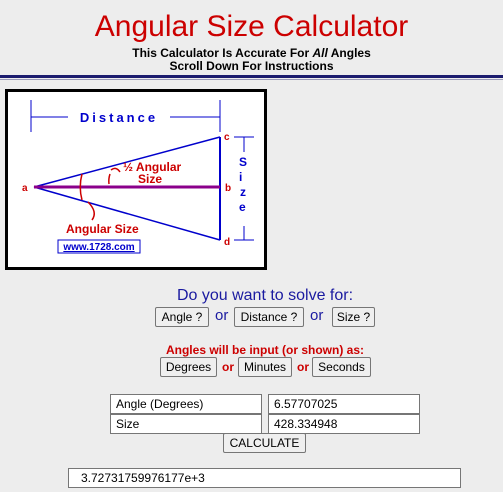 The width and height of the screenshot is (503, 492). What do you see at coordinates (344, 424) in the screenshot?
I see `size-value-input: 428.334948` at bounding box center [344, 424].